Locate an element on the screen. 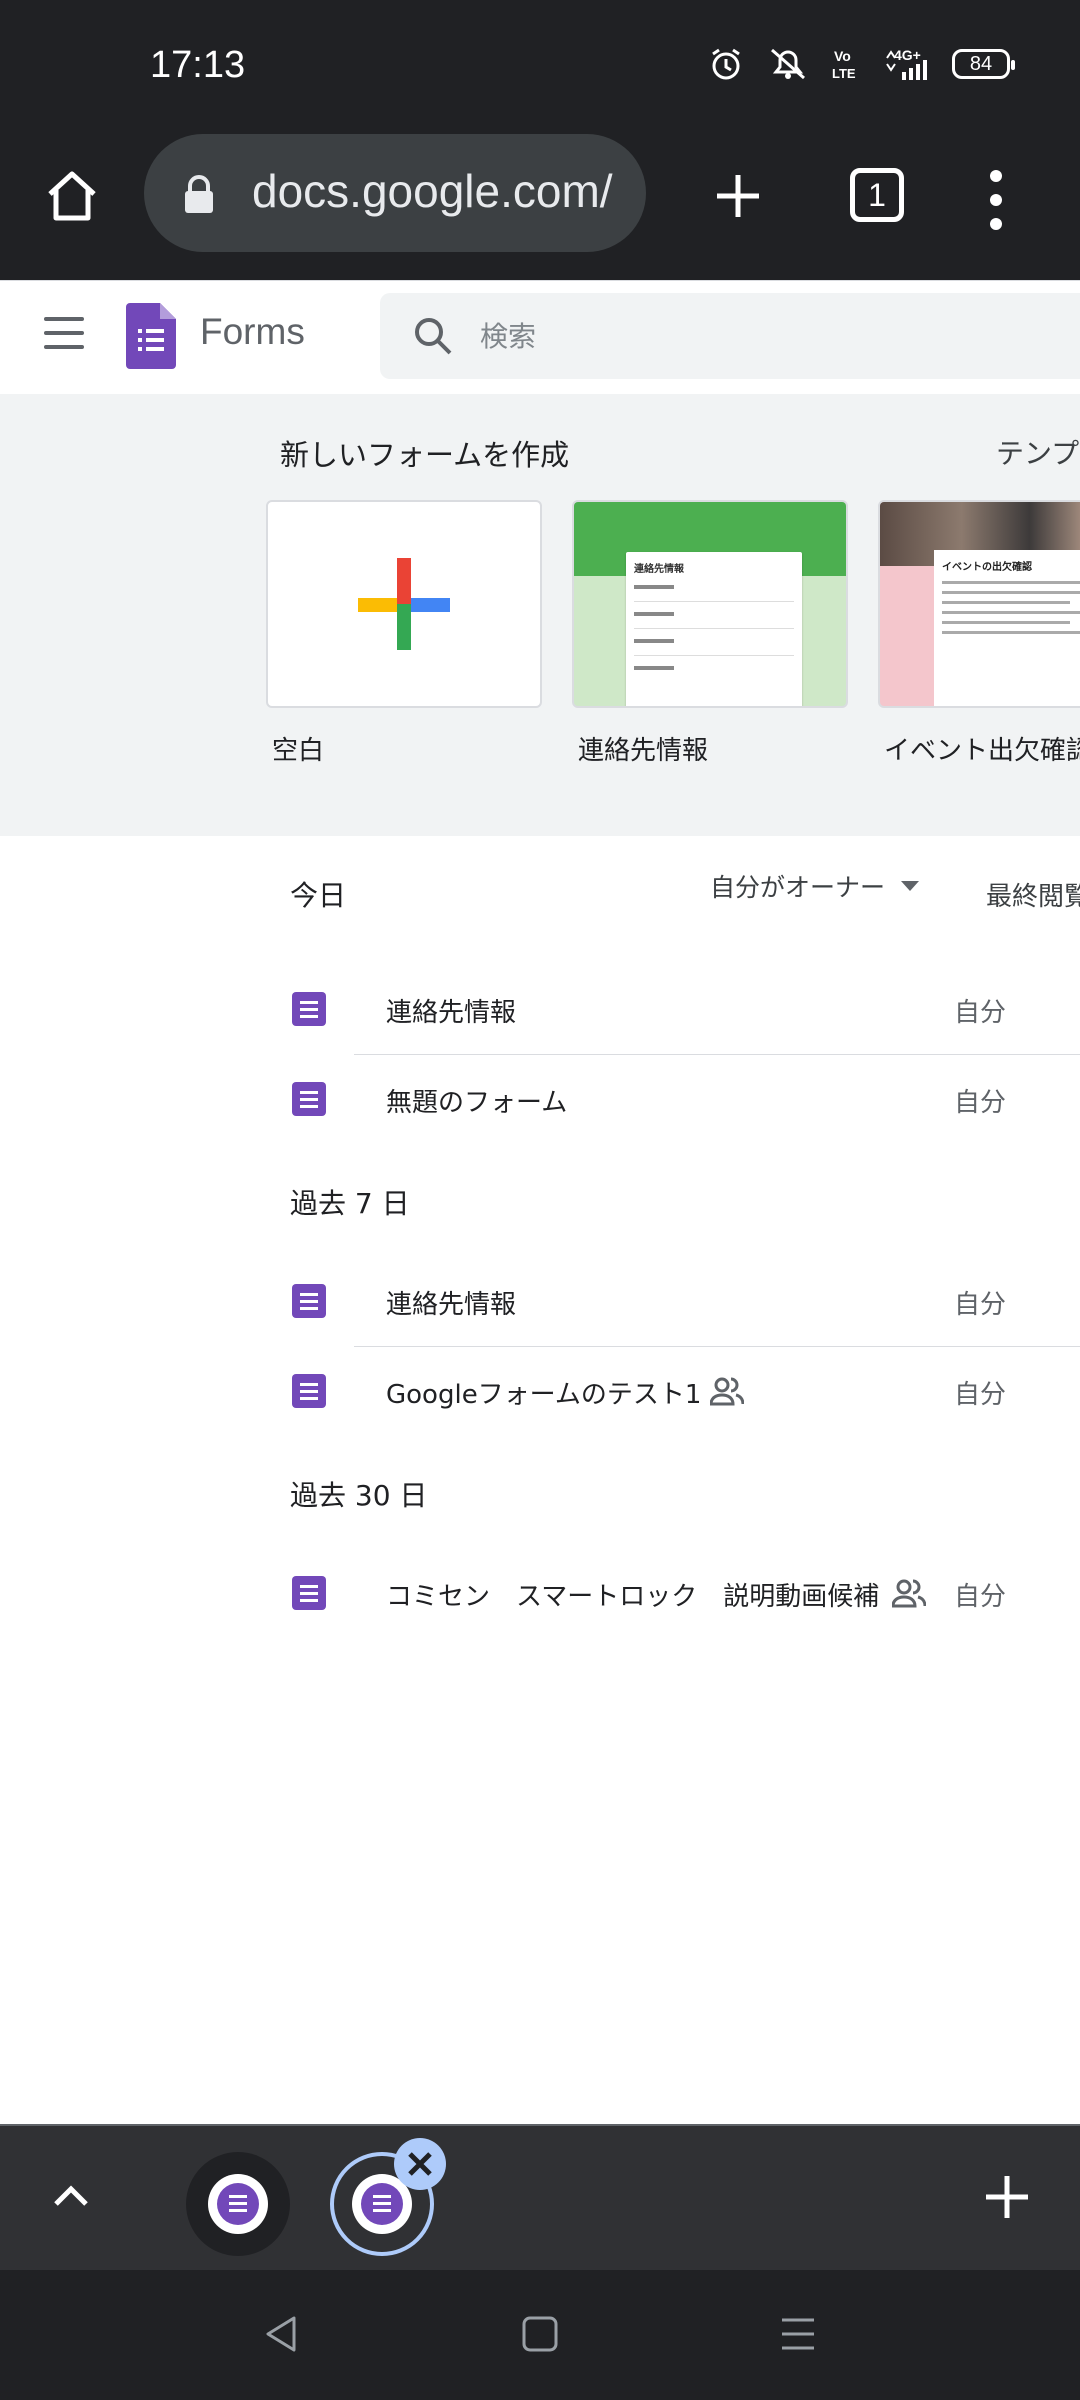  close-tab-button is located at coordinates (420, 2164).